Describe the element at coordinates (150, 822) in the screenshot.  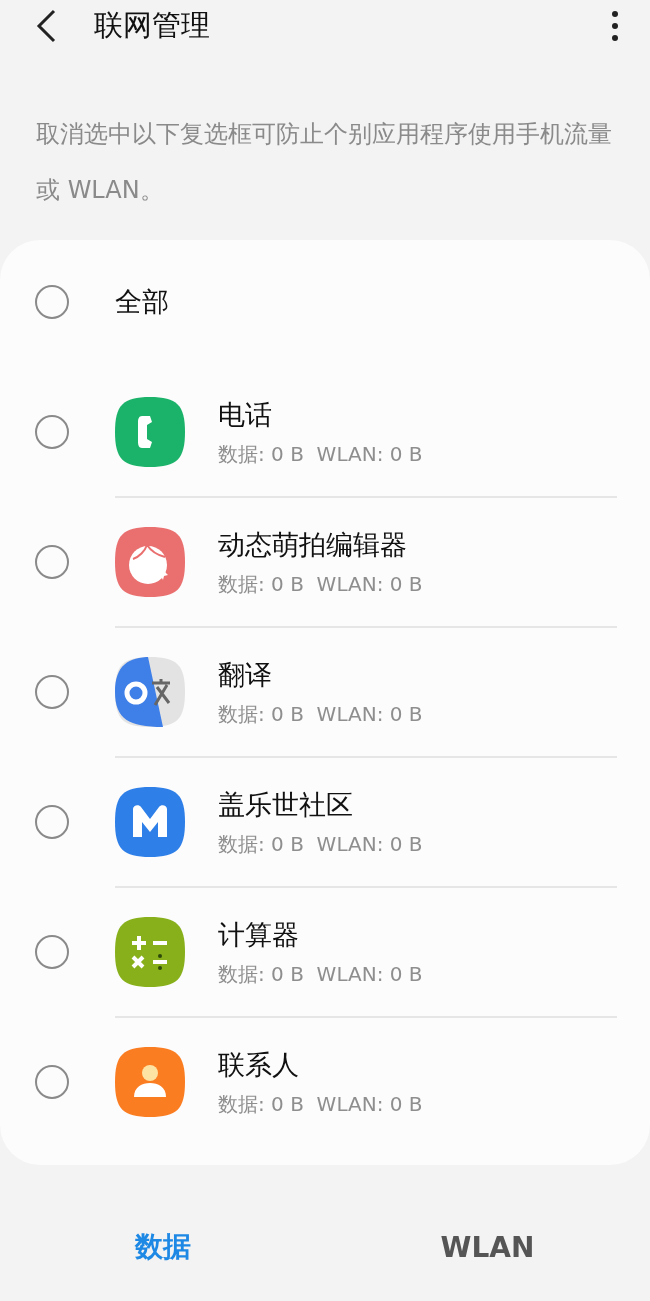
I see `m-letter-icon` at that location.